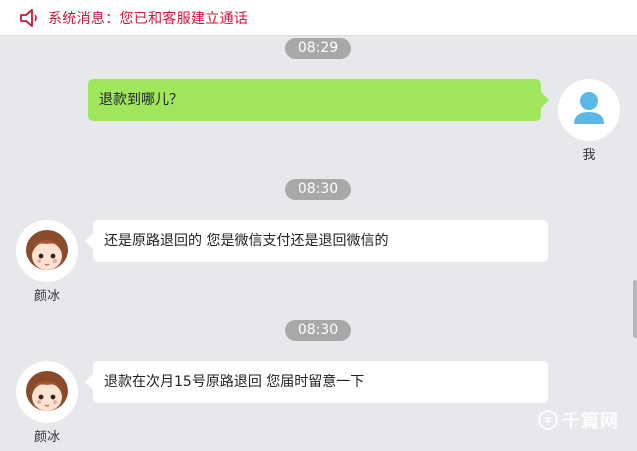 The image size is (637, 451). I want to click on user-icon, so click(589, 108).